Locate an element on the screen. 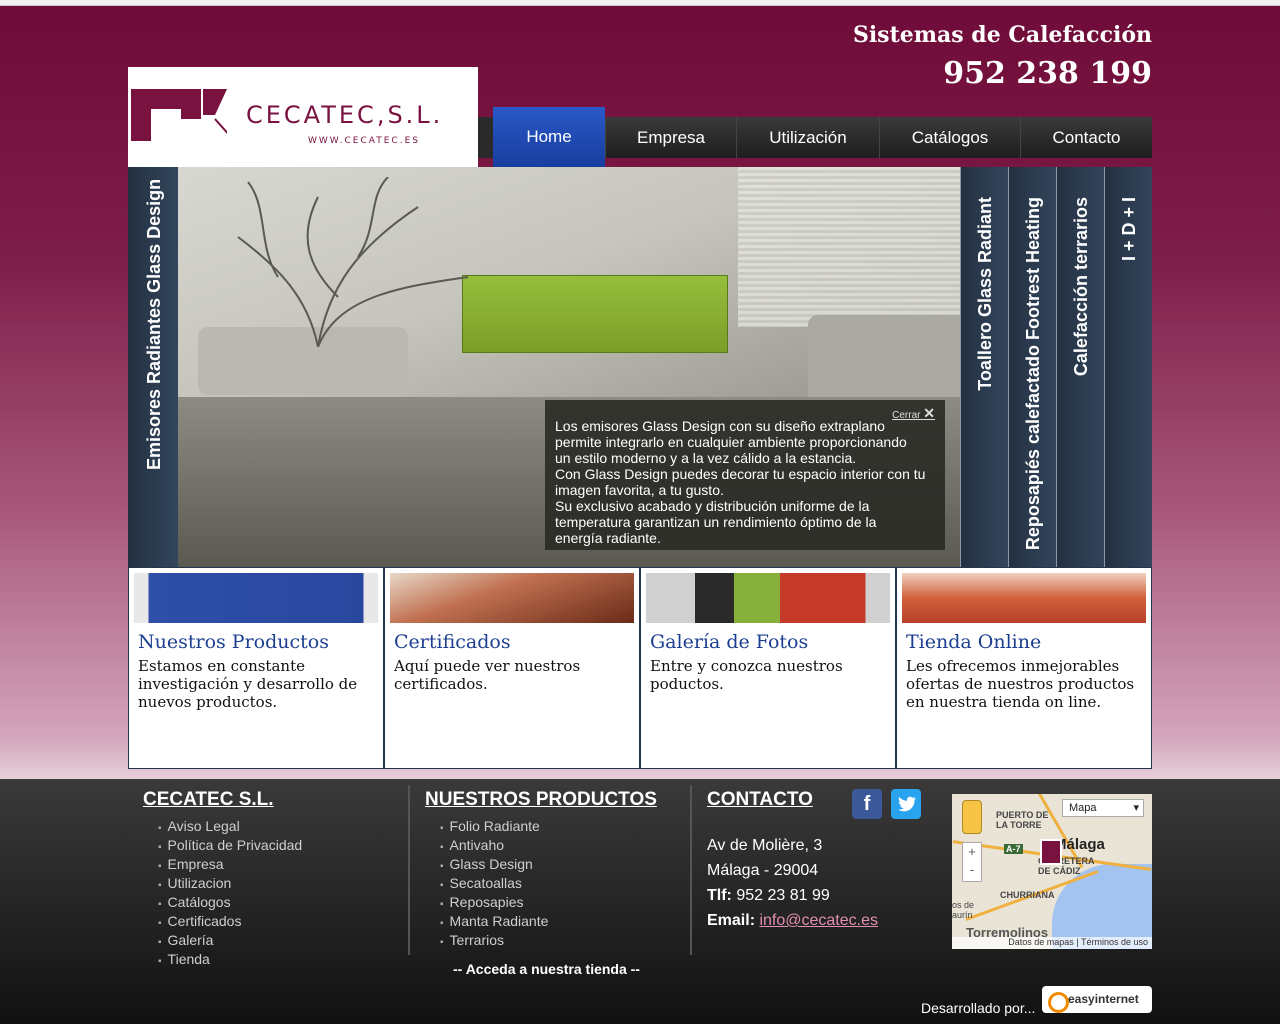  footer-link: Antivaho is located at coordinates (548, 846).